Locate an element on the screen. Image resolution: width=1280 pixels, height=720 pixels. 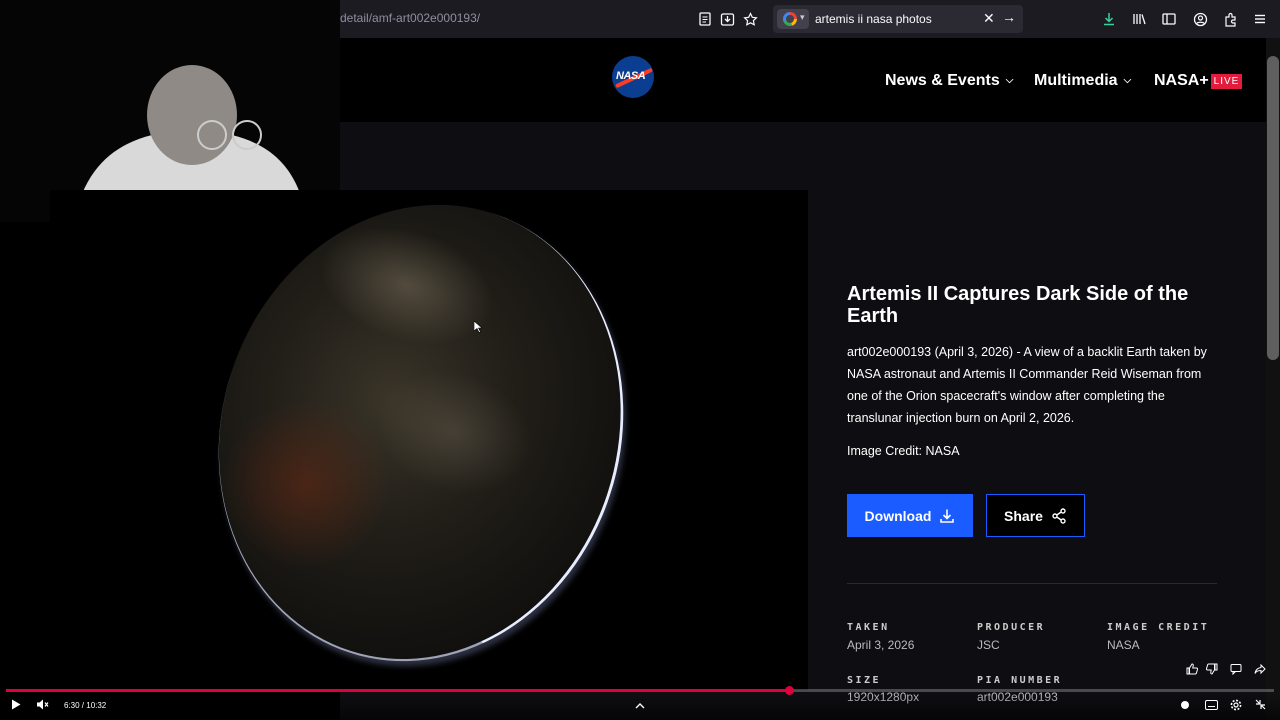
webcam-overlay is located at coordinates (170, 111).